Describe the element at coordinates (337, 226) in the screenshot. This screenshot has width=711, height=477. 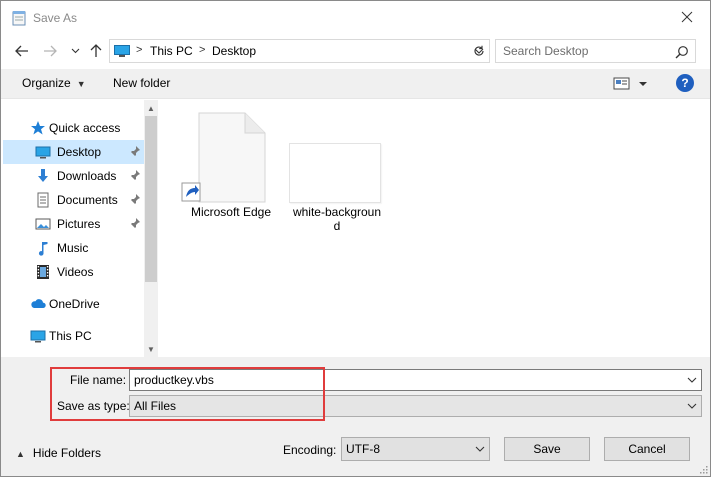
I see `file-name-label-line-2: d` at that location.